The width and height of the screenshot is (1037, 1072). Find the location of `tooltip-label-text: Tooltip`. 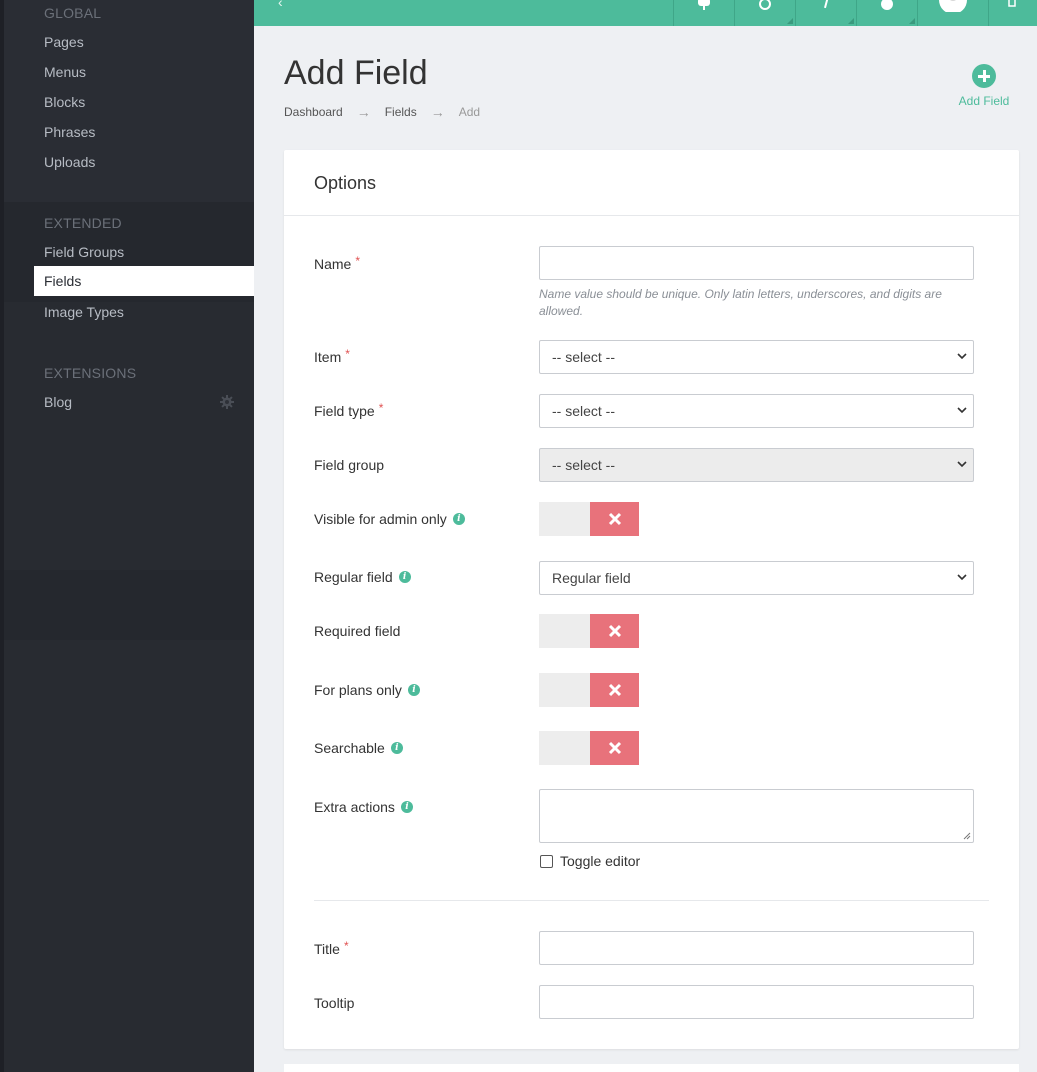

tooltip-label-text: Tooltip is located at coordinates (334, 1003).